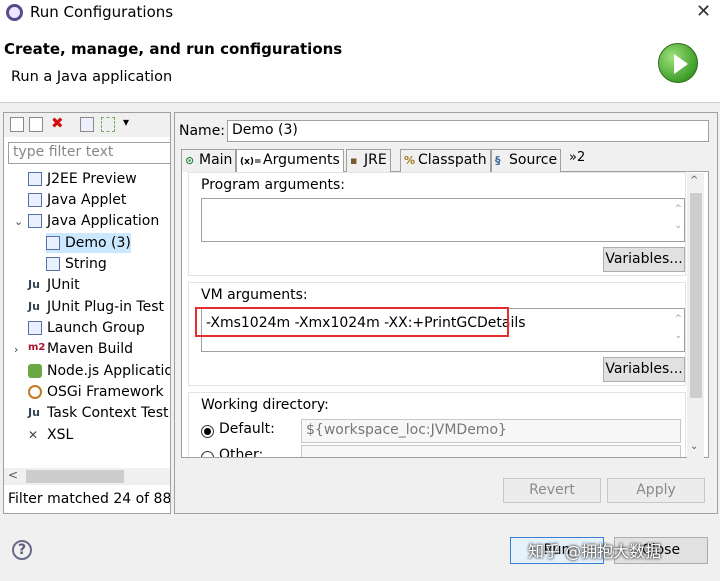  I want to click on tree-item: Java Applet, so click(77, 200).